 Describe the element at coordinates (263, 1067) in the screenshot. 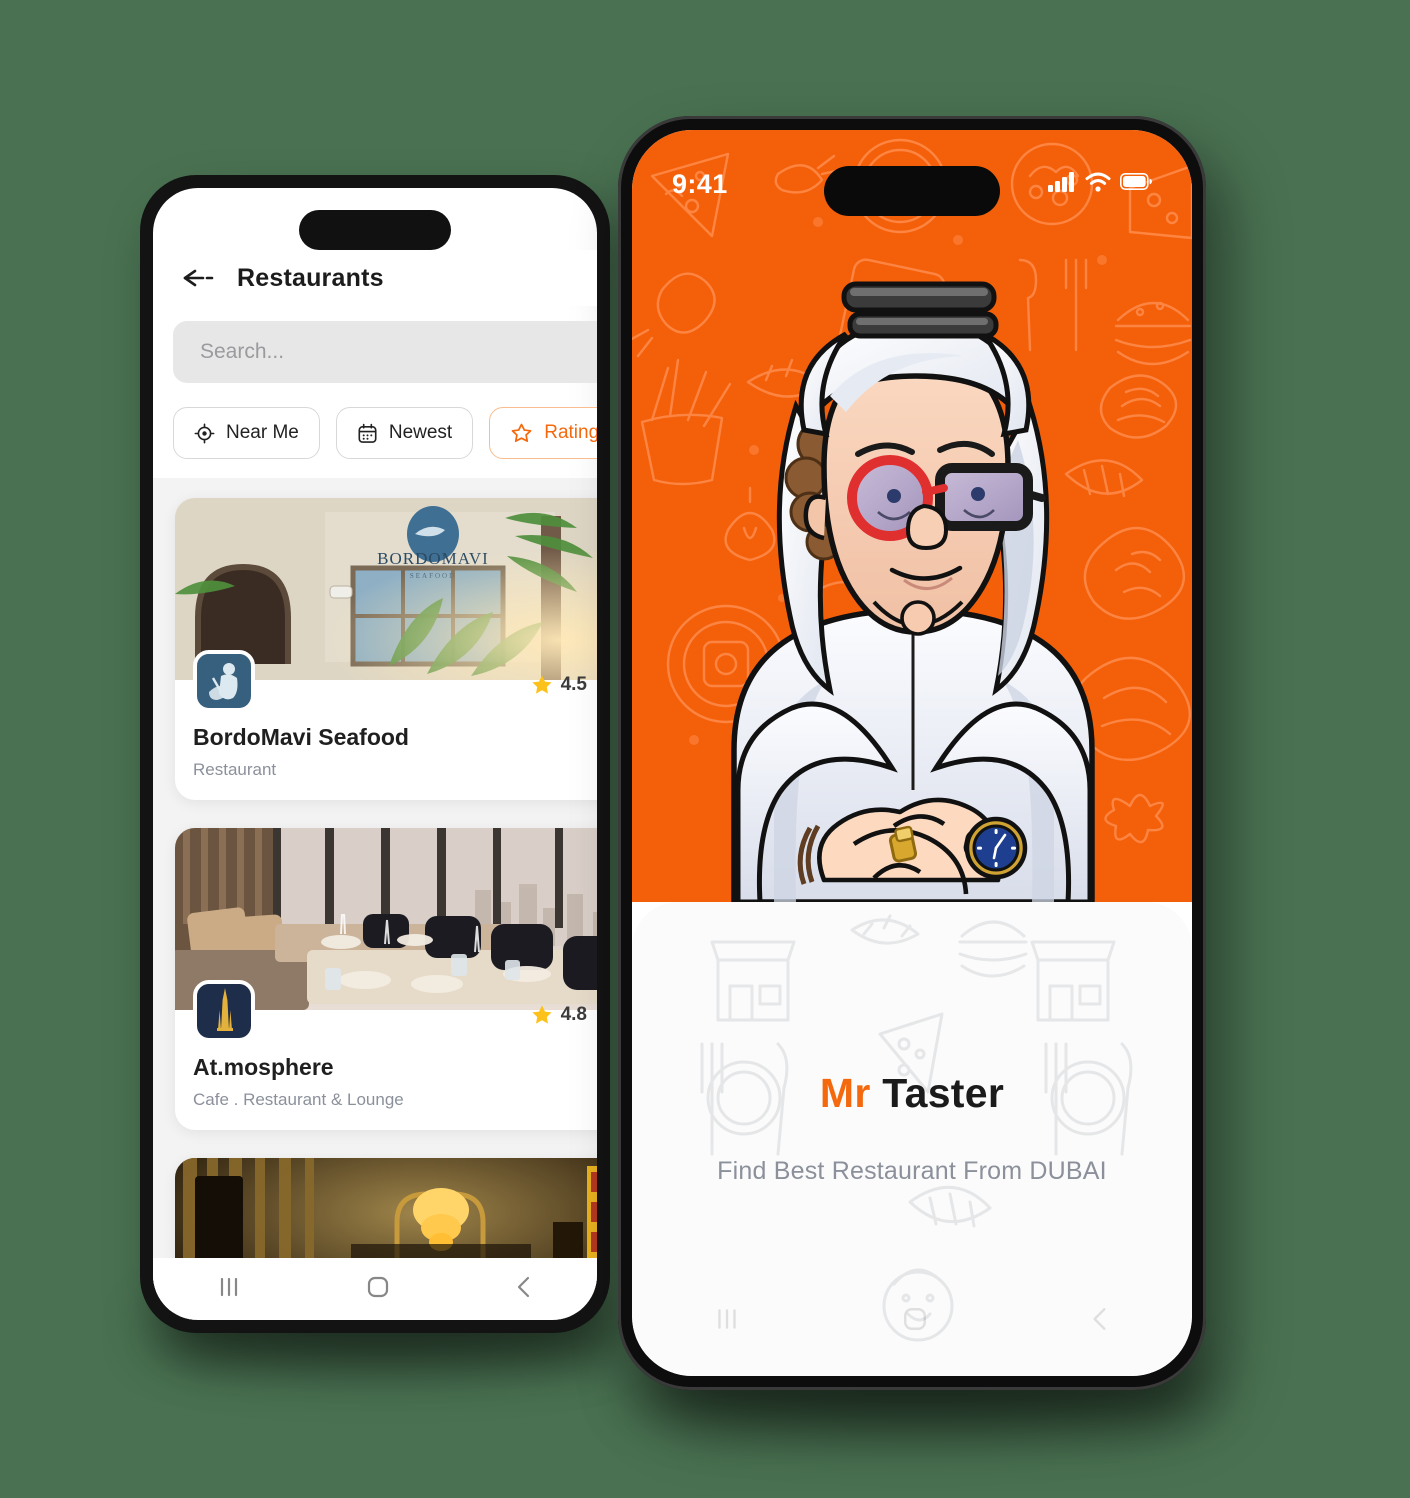

I see `restaurant-name: At.mosphere` at that location.